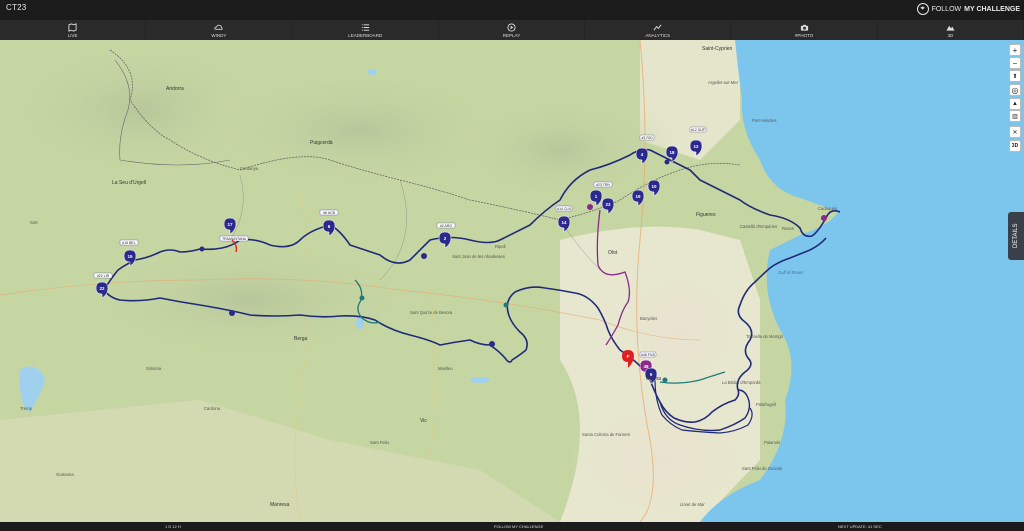 This screenshot has width=1024, height=531. Describe the element at coordinates (654, 379) in the screenshot. I see `place-label: Girona` at that location.